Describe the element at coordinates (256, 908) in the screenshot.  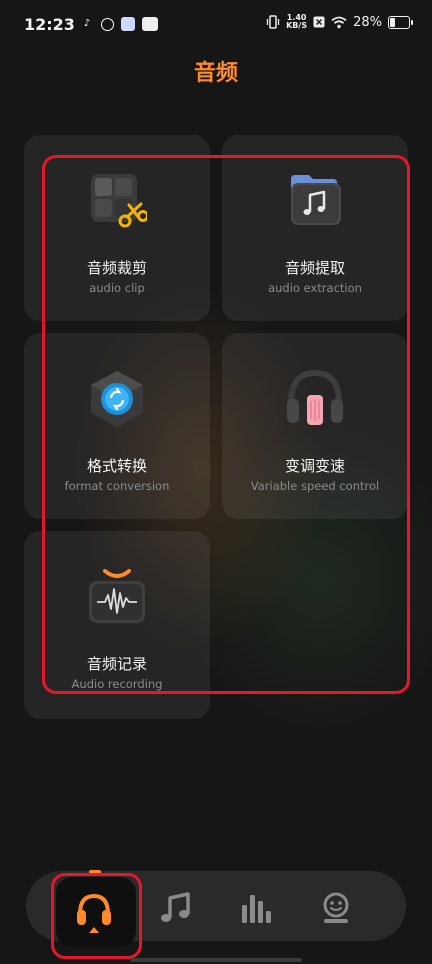
I see `nav-bar-chart-icon` at that location.